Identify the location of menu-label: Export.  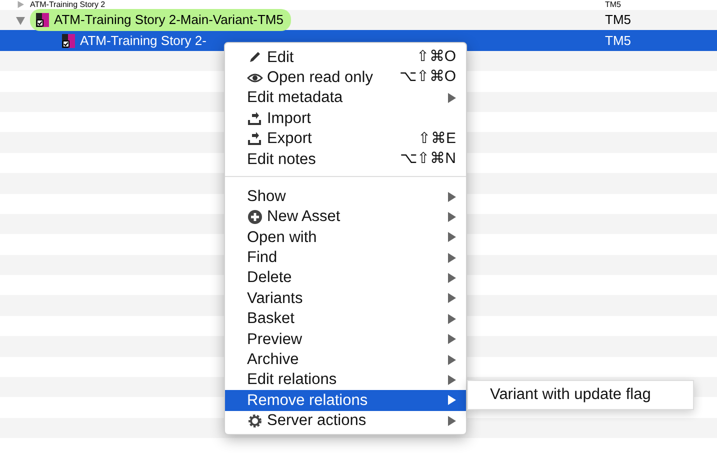
(289, 139).